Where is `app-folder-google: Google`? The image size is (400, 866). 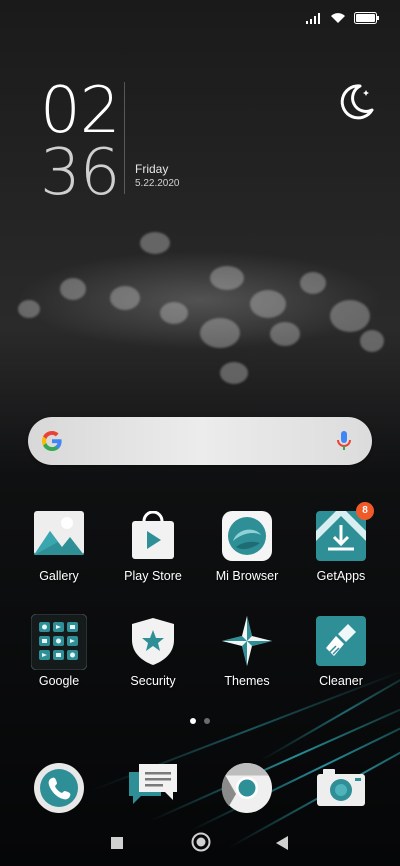 app-folder-google: Google is located at coordinates (59, 650).